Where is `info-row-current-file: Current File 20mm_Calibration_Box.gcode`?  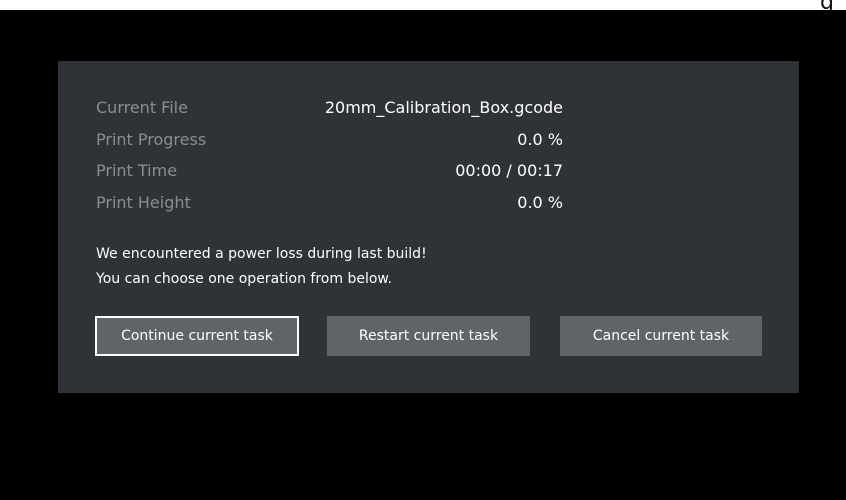
info-row-current-file: Current File 20mm_Calibration_Box.gcode is located at coordinates (329, 108).